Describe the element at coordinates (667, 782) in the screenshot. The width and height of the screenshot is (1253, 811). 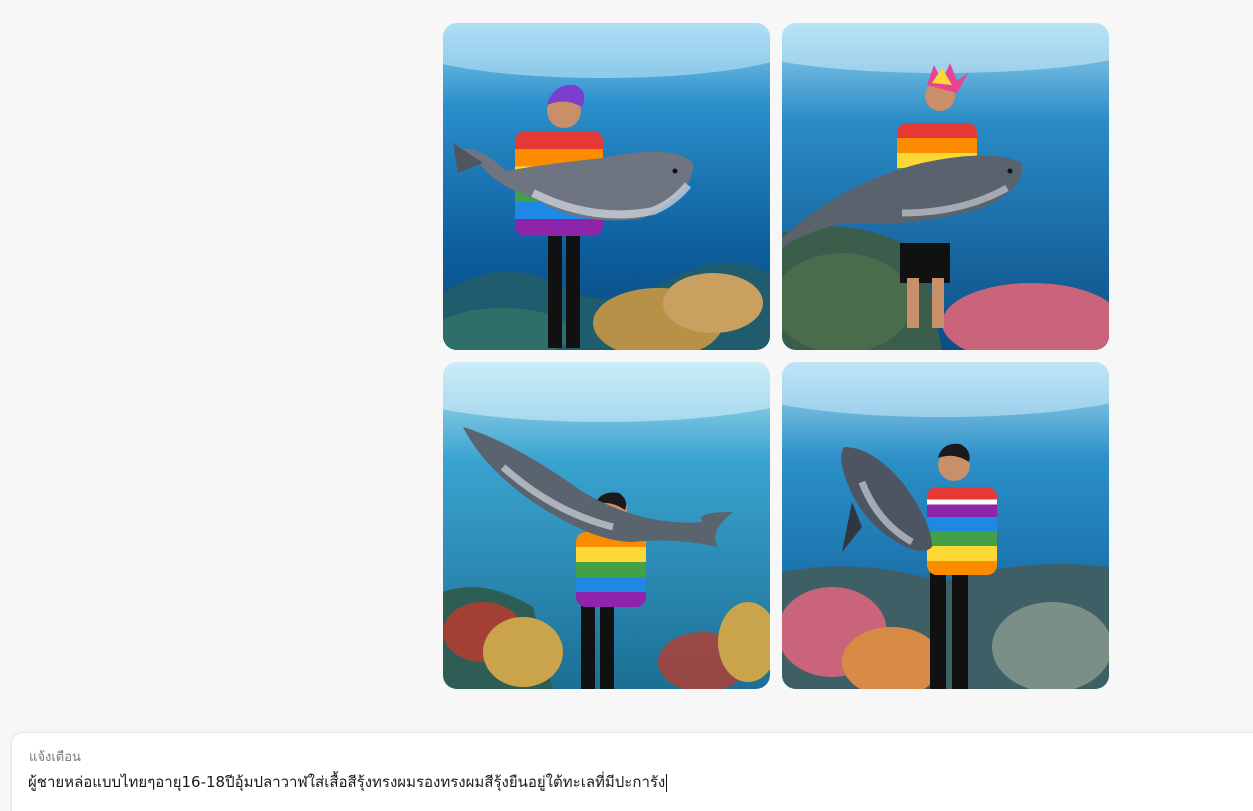
I see `text-caret` at that location.